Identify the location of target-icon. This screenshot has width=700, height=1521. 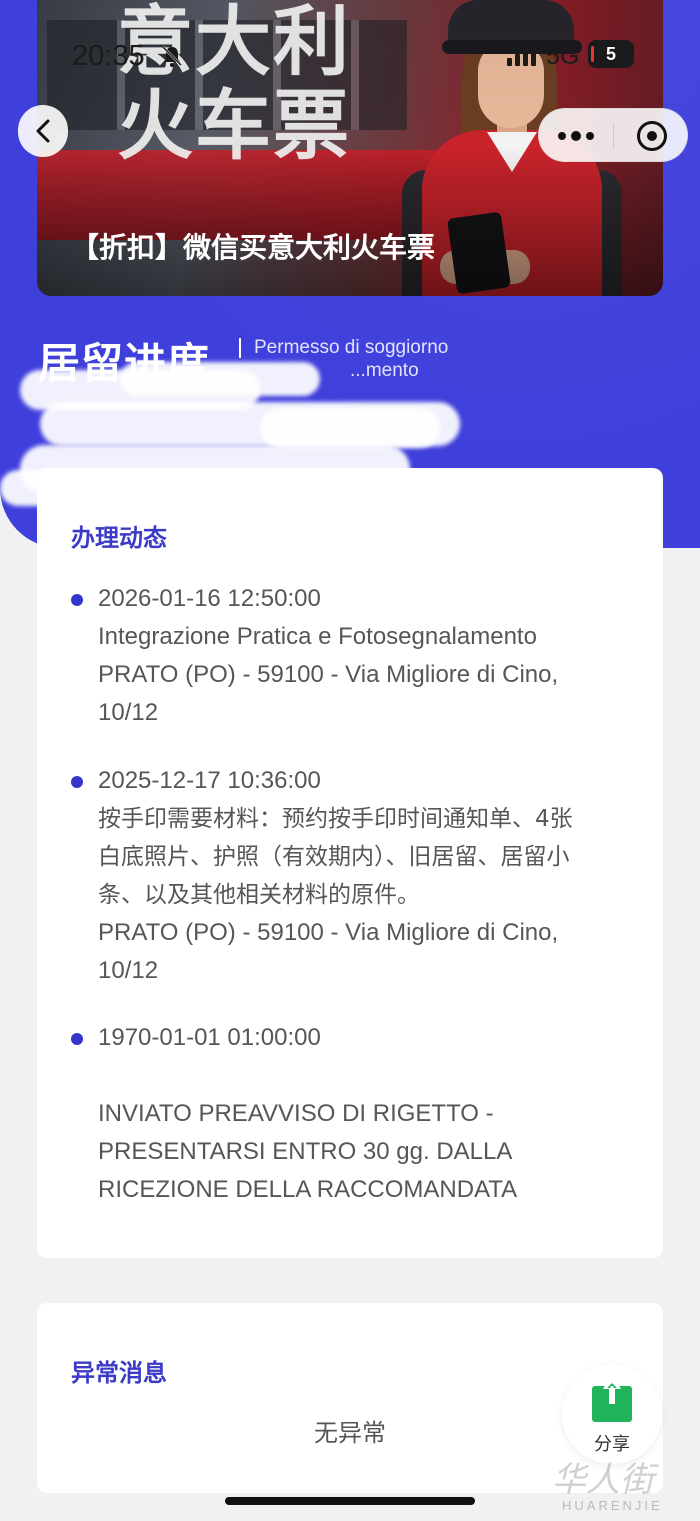
(652, 136).